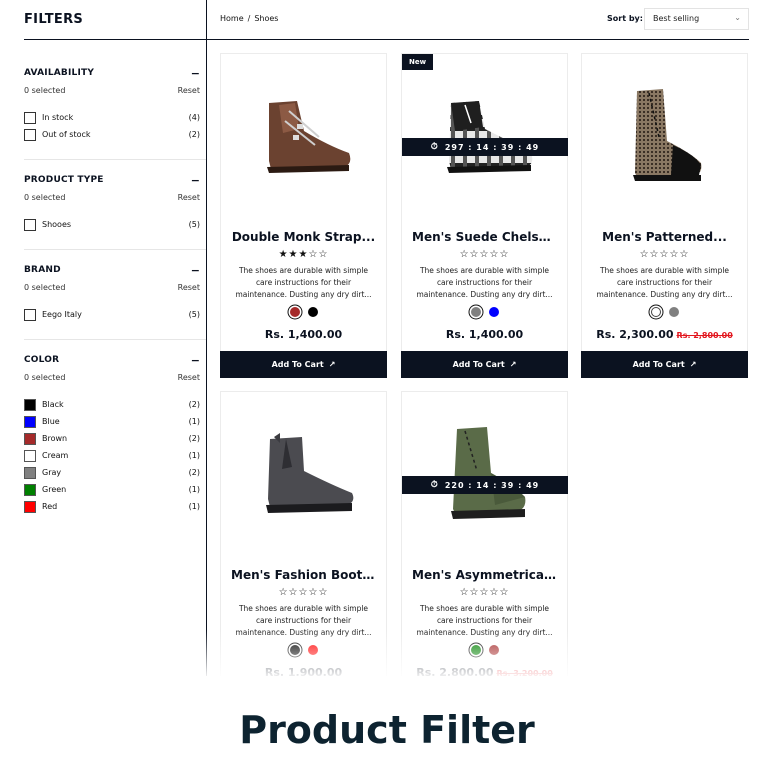 The image size is (774, 784). What do you see at coordinates (112, 421) in the screenshot?
I see `filter-option-blue: Blue (1)` at bounding box center [112, 421].